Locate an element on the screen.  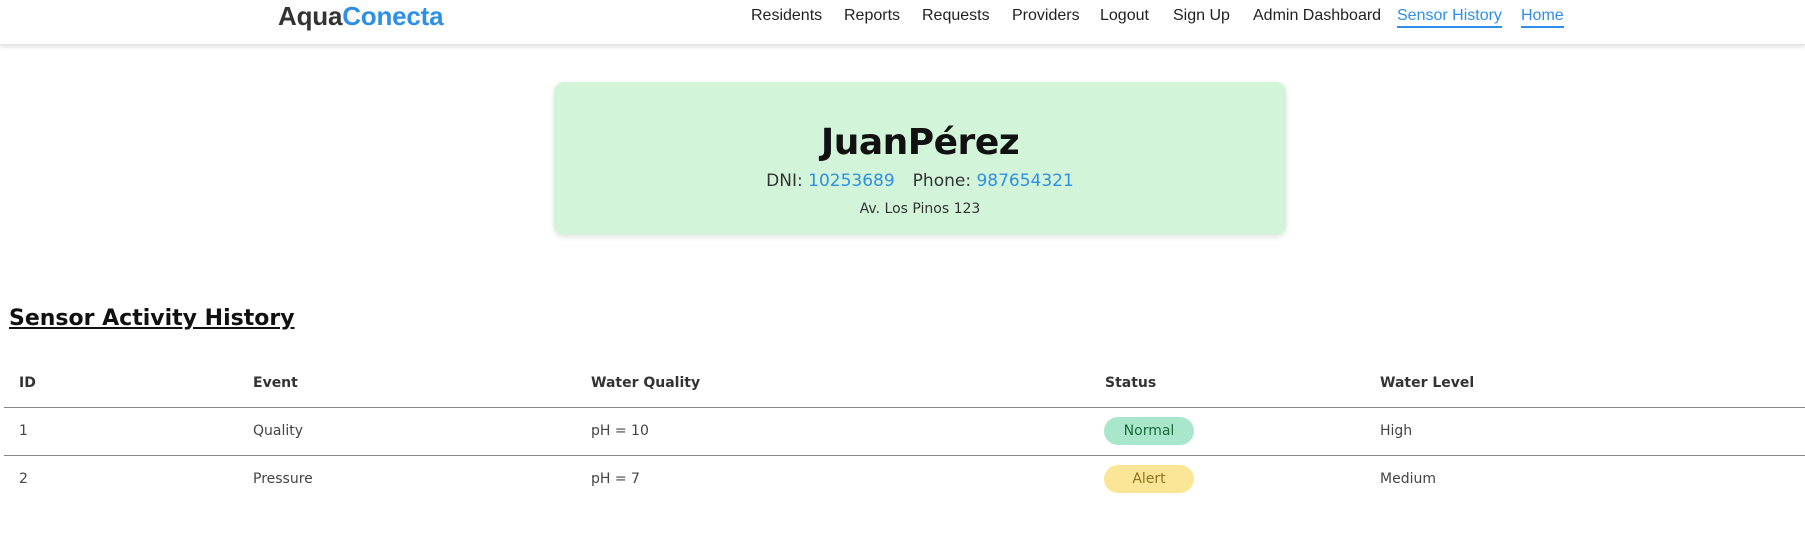
phone-label: Phone: is located at coordinates (942, 181).